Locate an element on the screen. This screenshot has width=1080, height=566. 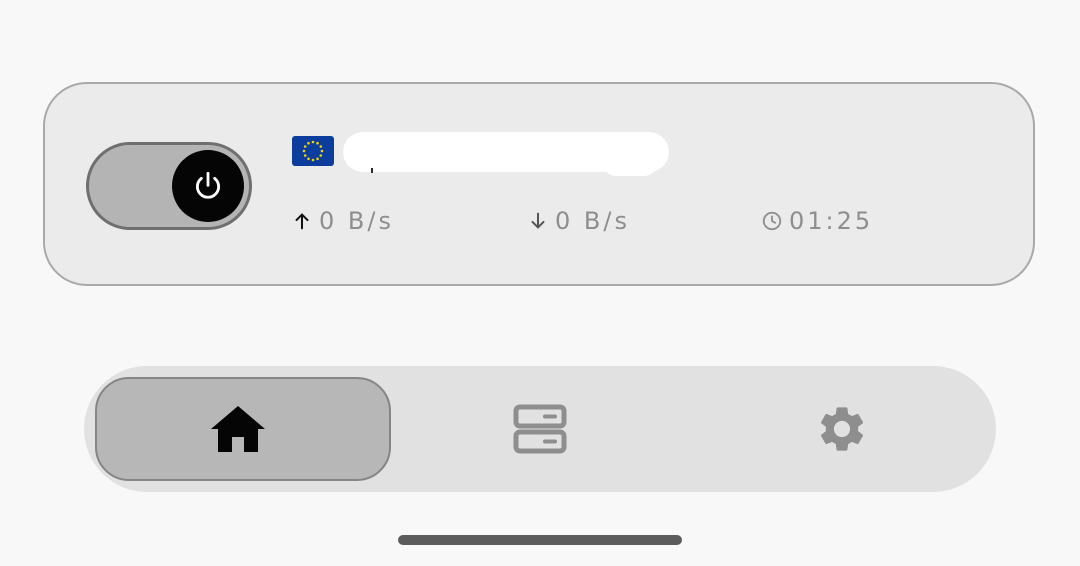
upload-speed: 0 B/s is located at coordinates (342, 221).